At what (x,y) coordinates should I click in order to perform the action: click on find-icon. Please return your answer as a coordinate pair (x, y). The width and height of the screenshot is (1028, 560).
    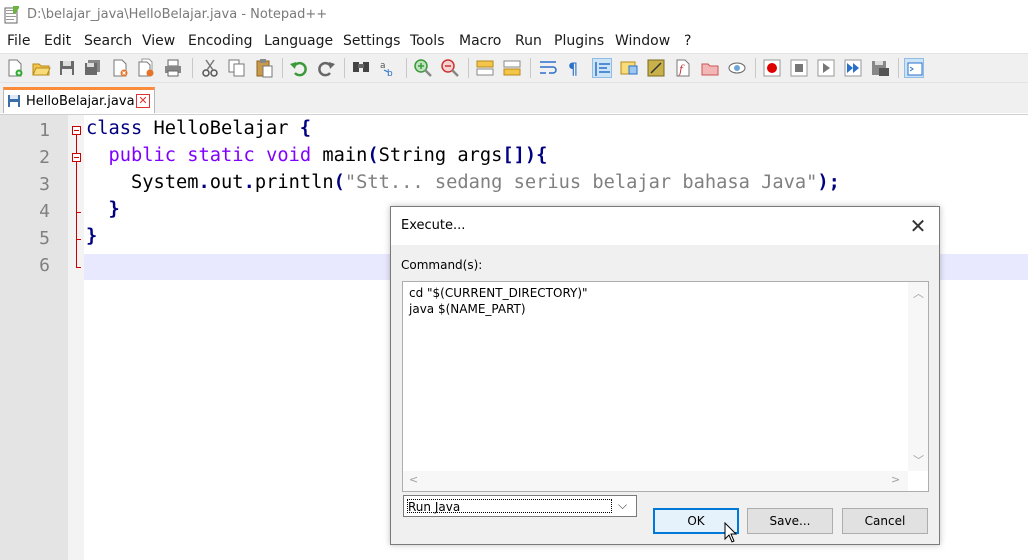
    Looking at the image, I should click on (361, 68).